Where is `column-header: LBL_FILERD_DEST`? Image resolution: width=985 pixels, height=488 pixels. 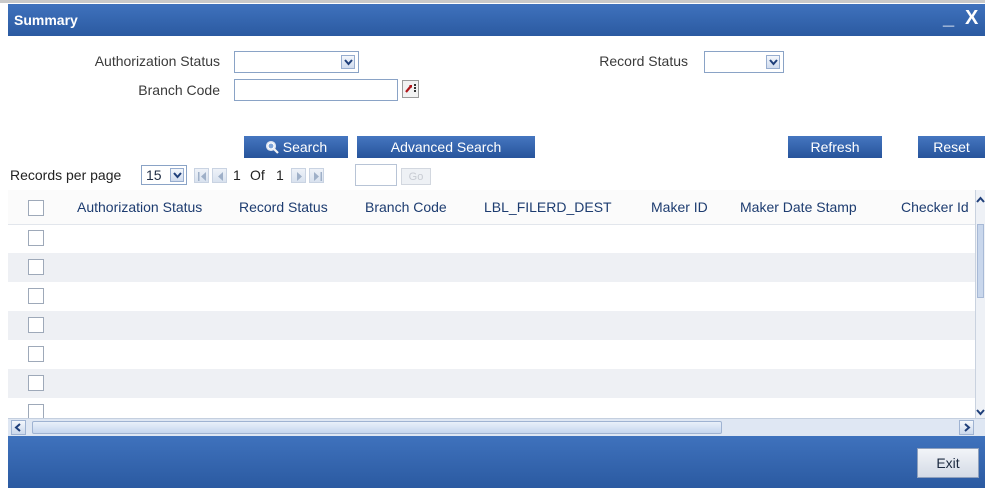 column-header: LBL_FILERD_DEST is located at coordinates (548, 207).